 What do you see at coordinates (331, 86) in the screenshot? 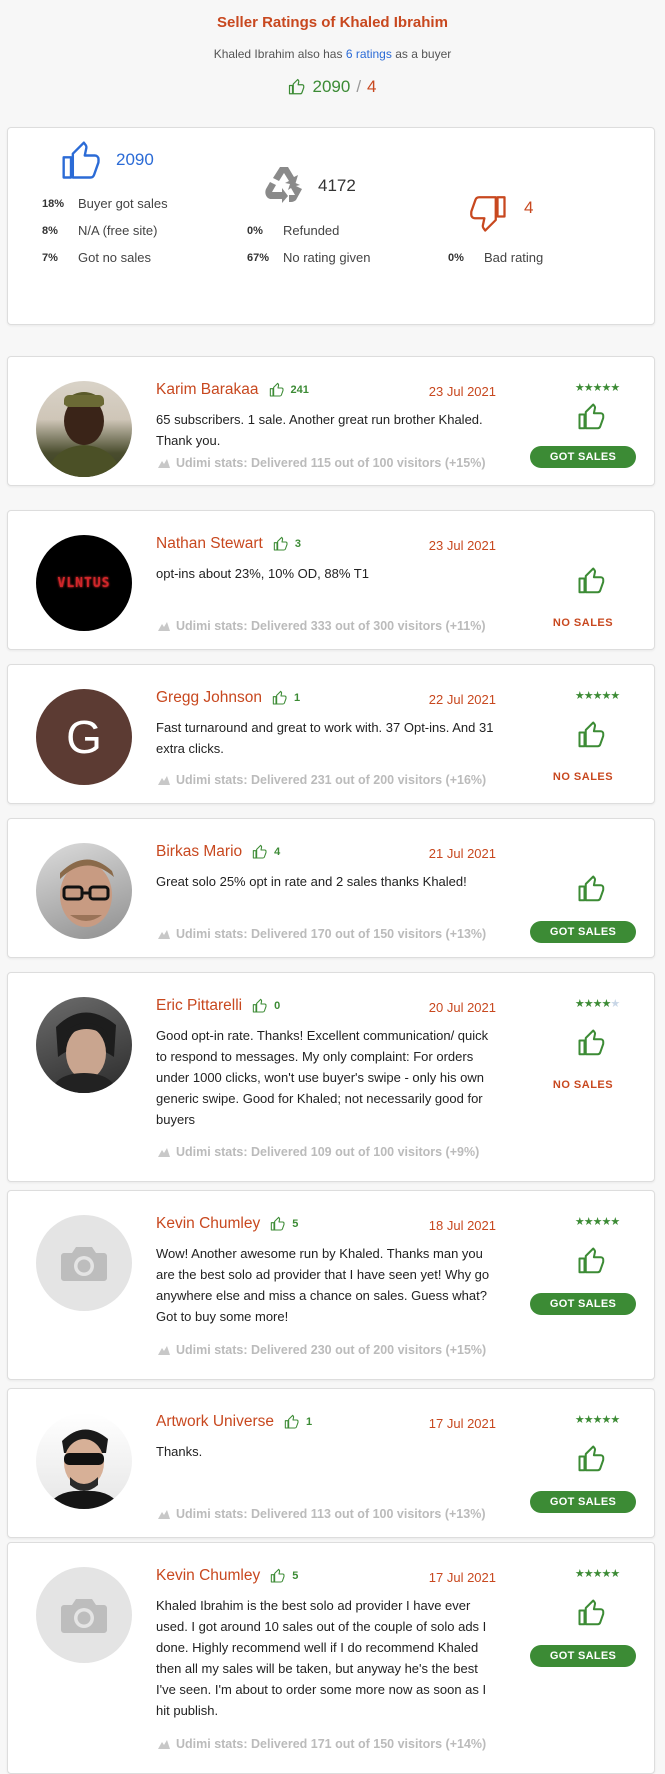
I see `positive-total: 2090` at bounding box center [331, 86].